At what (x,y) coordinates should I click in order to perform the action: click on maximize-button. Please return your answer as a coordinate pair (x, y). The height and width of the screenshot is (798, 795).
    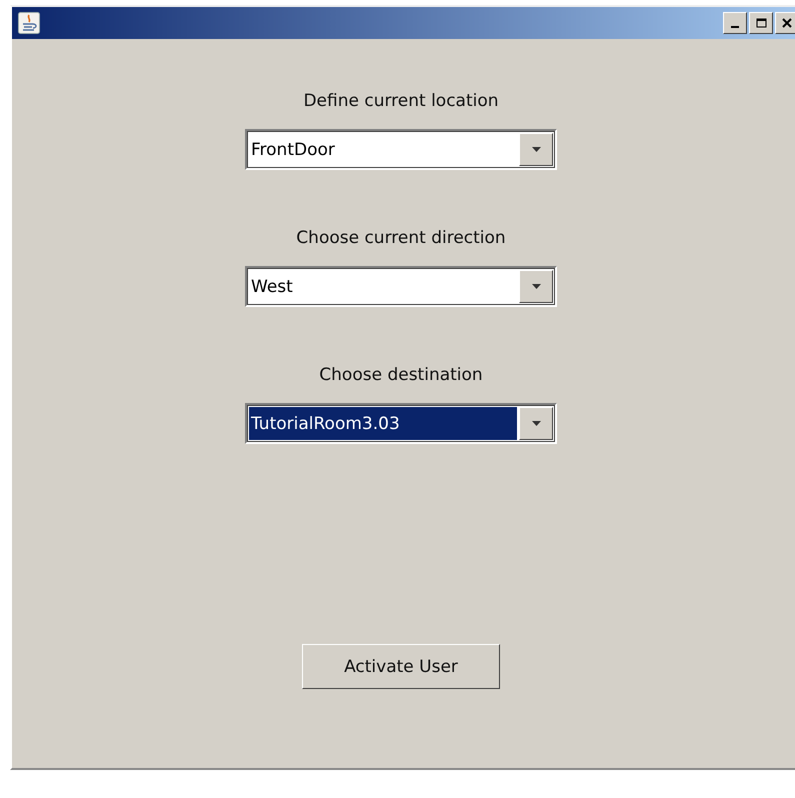
    Looking at the image, I should click on (761, 23).